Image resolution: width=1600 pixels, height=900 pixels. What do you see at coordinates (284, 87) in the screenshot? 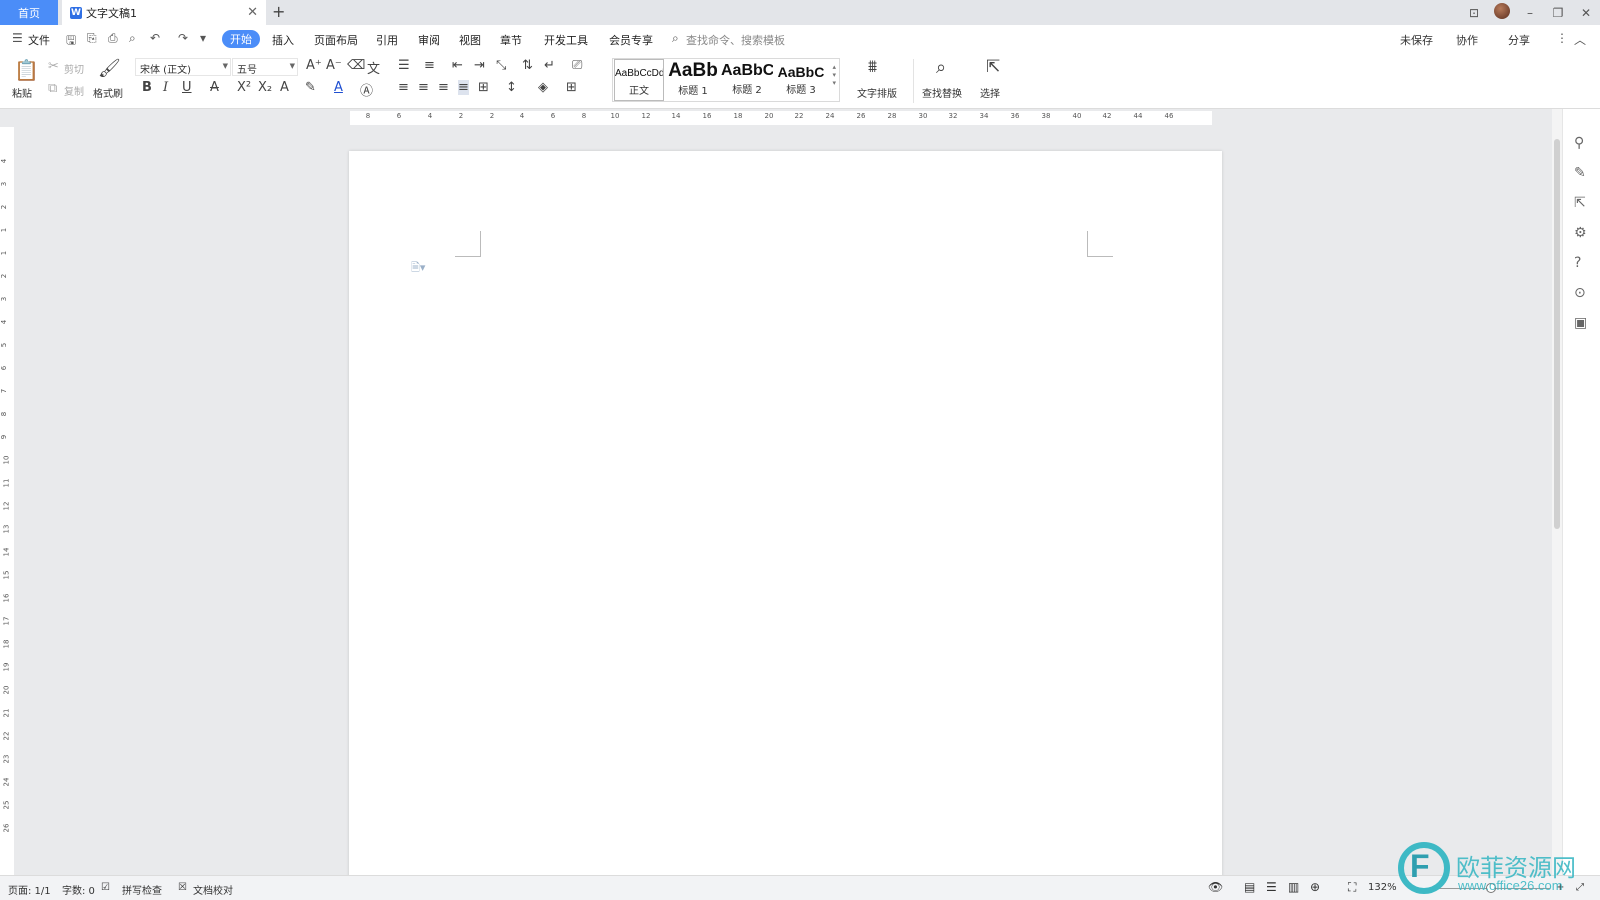
I see `text-effect-icon: A` at bounding box center [284, 87].